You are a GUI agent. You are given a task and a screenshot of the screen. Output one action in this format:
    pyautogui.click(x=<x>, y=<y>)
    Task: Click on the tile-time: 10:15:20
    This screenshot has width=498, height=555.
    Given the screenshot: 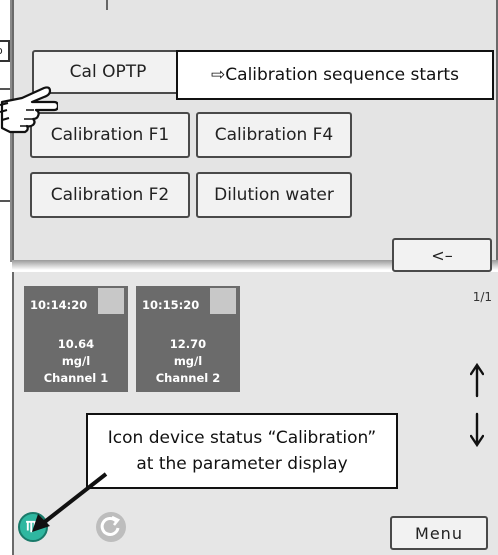 What is the action you would take?
    pyautogui.click(x=171, y=305)
    